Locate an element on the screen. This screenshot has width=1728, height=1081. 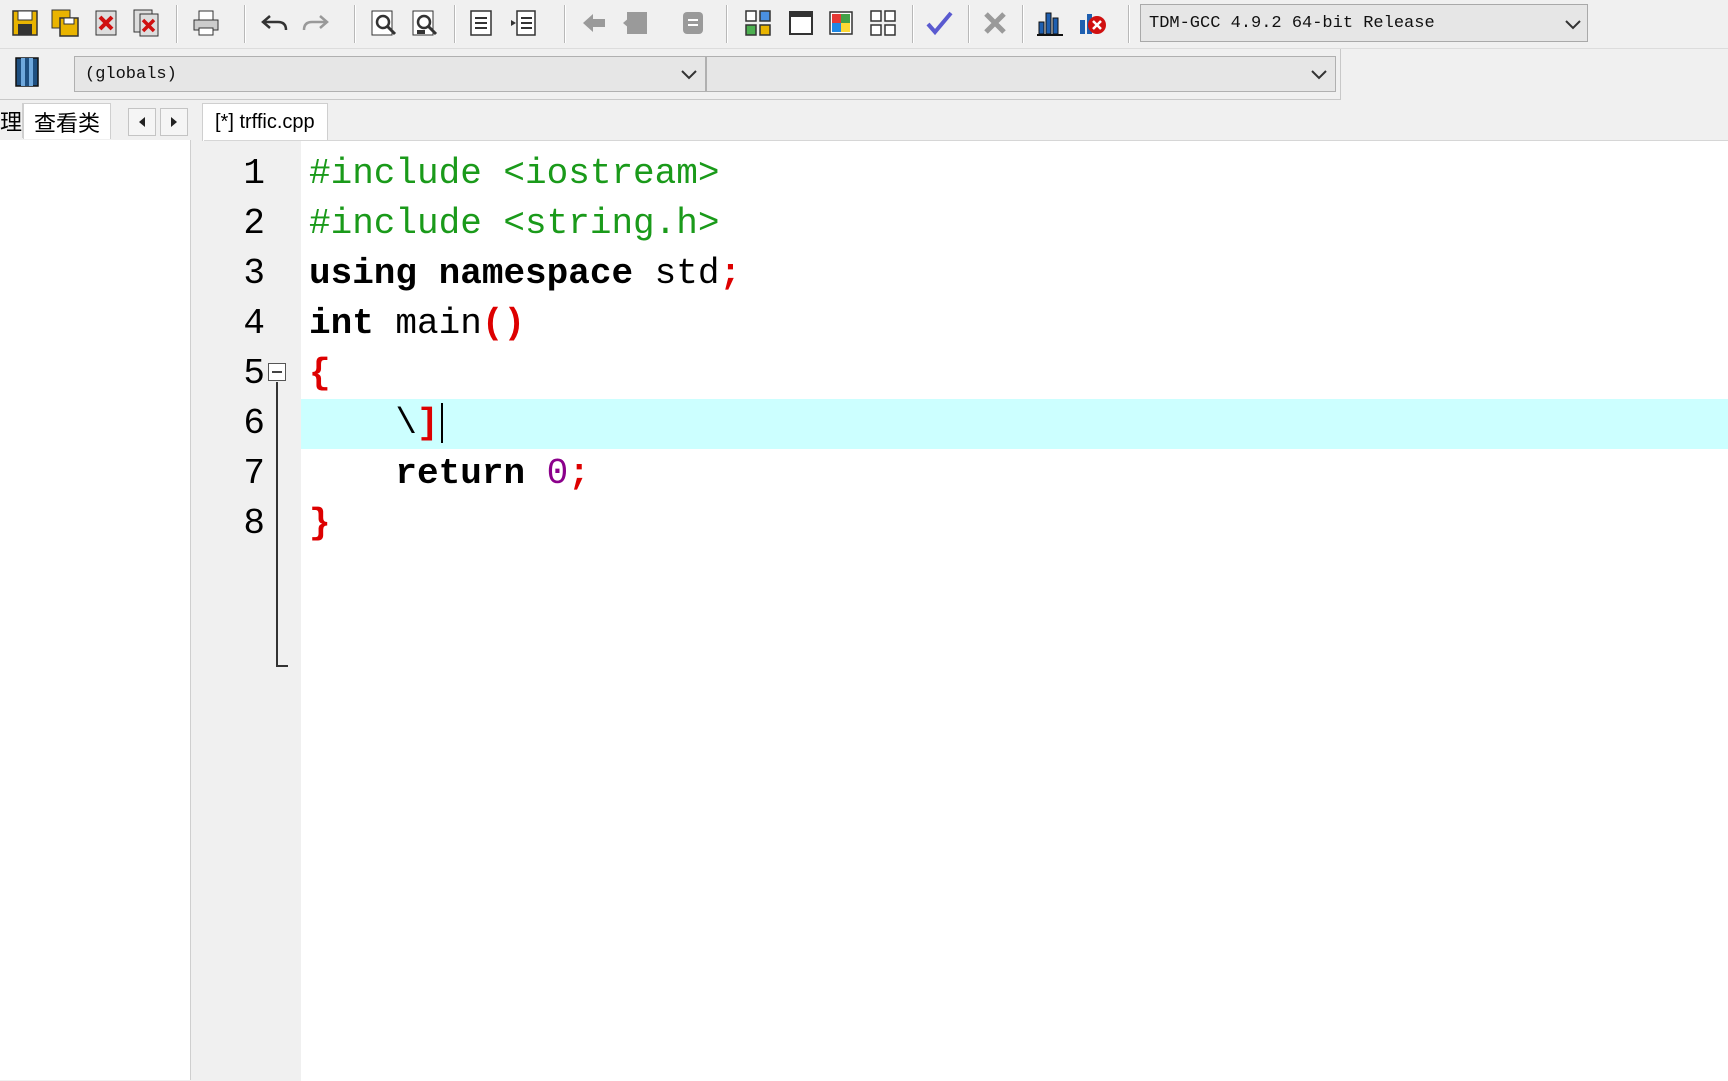
code-line: #include <iostream> is located at coordinates (514, 174).